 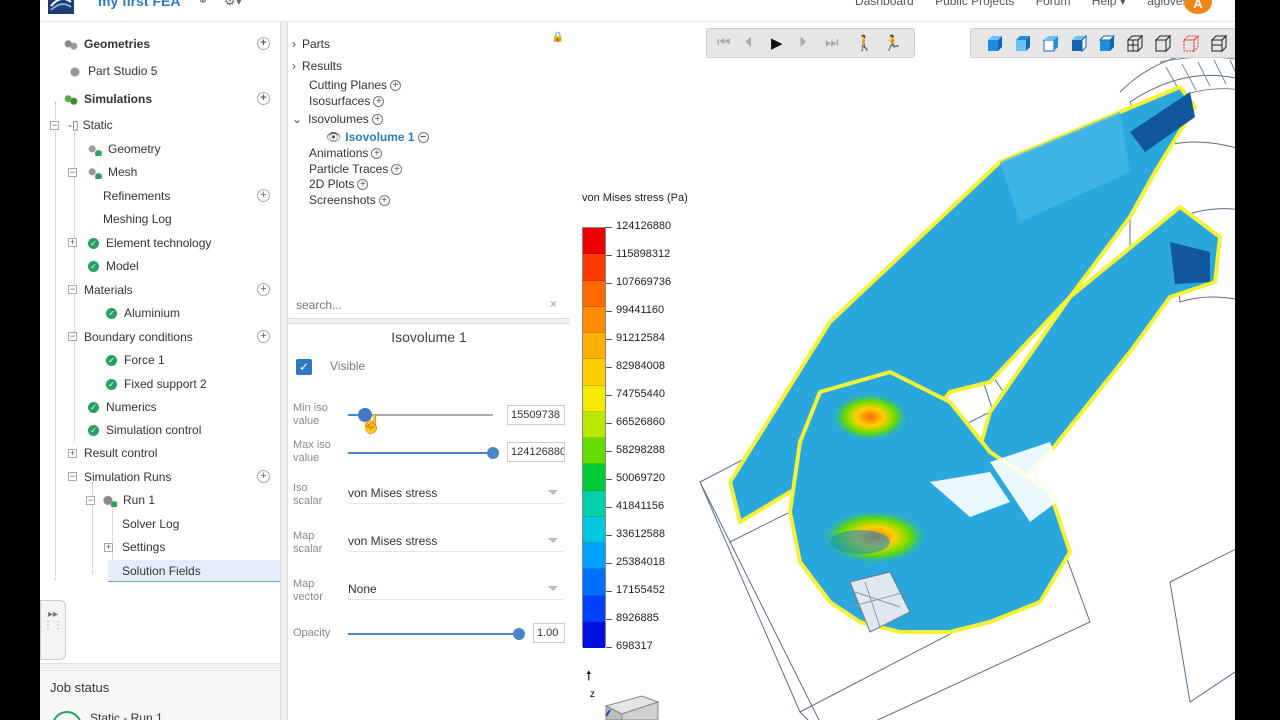 I want to click on tree-boundary-conditions: Boundary conditions +, so click(x=177, y=337).